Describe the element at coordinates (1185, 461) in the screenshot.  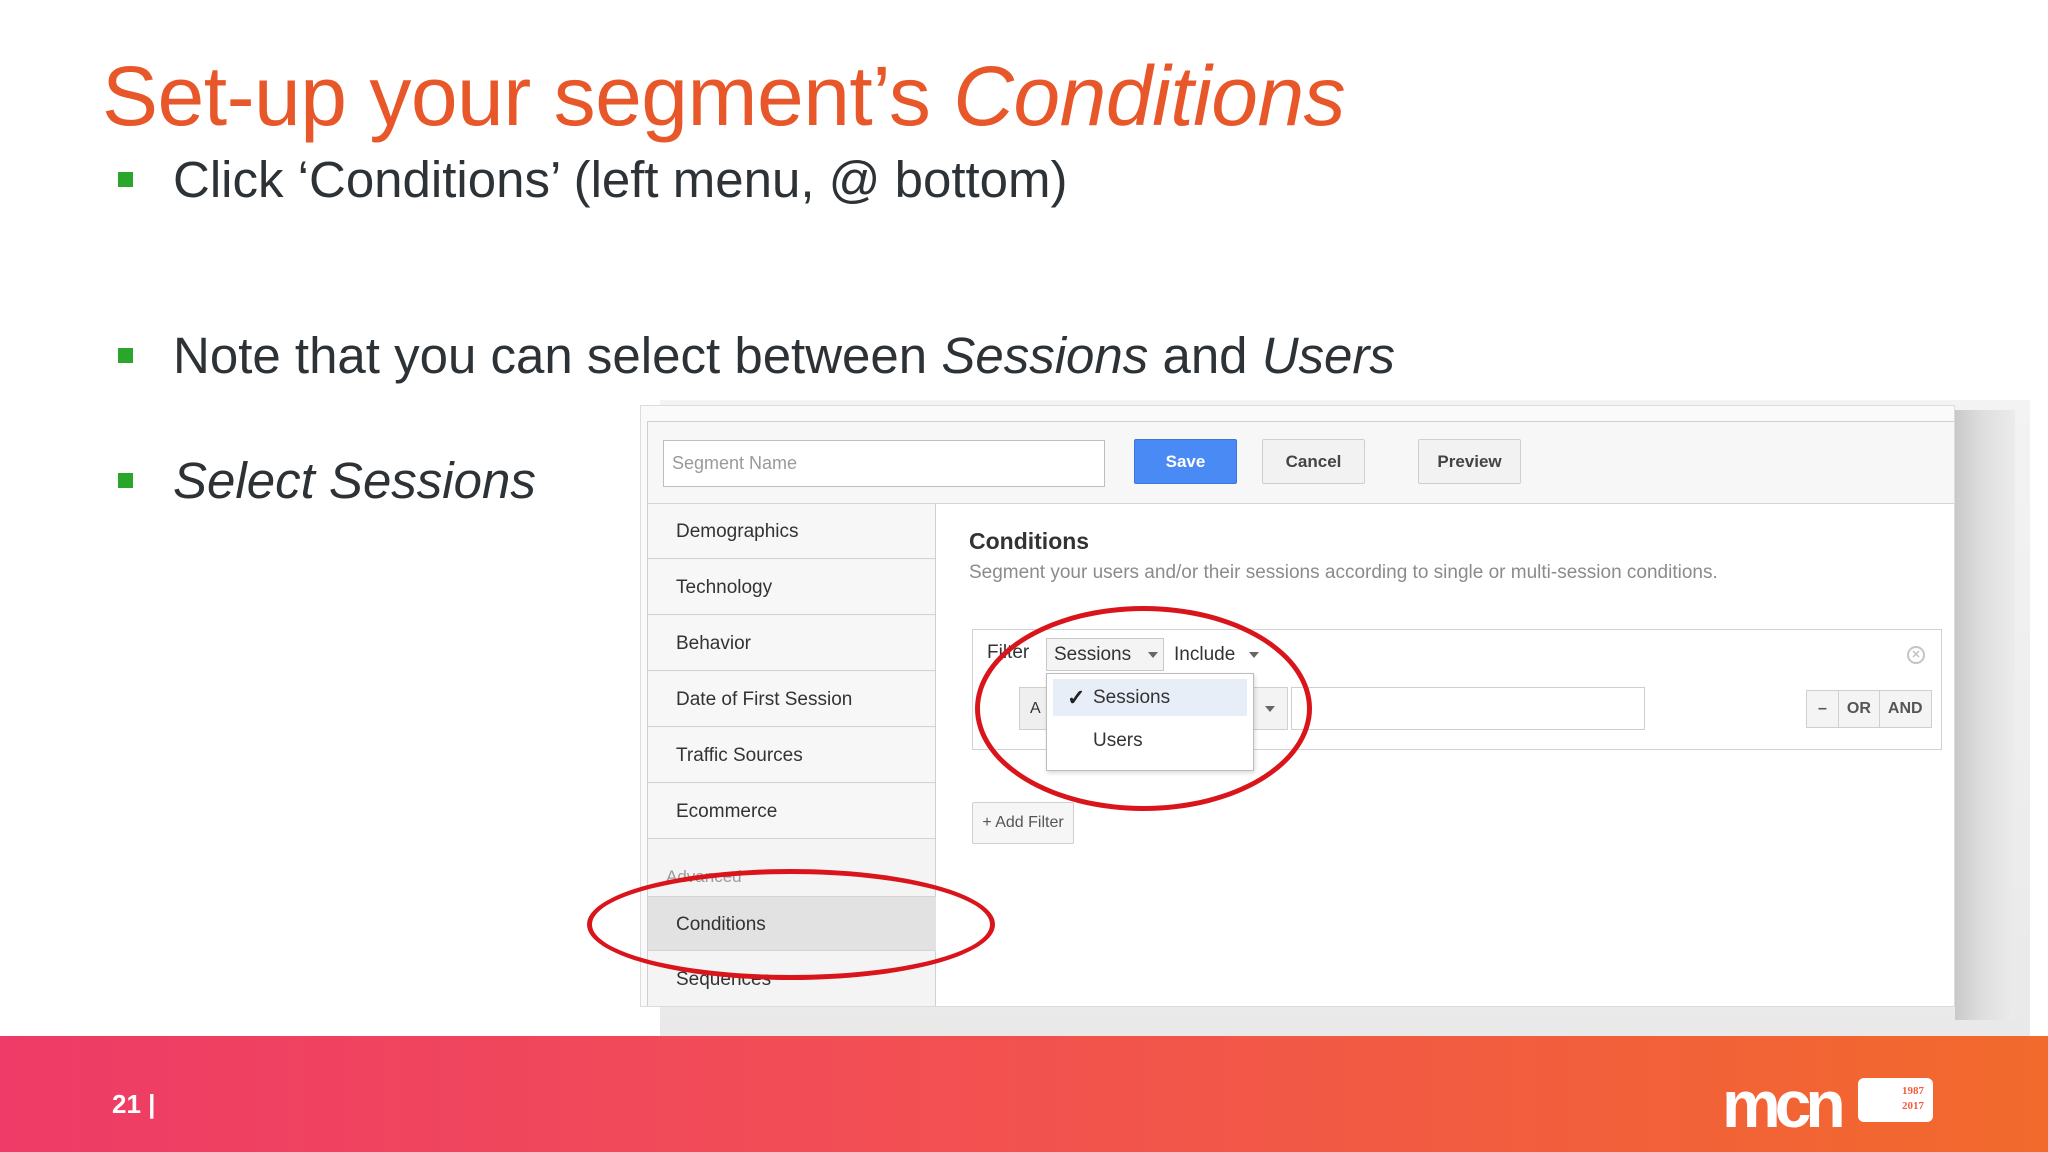
I see `save-button: Save` at that location.